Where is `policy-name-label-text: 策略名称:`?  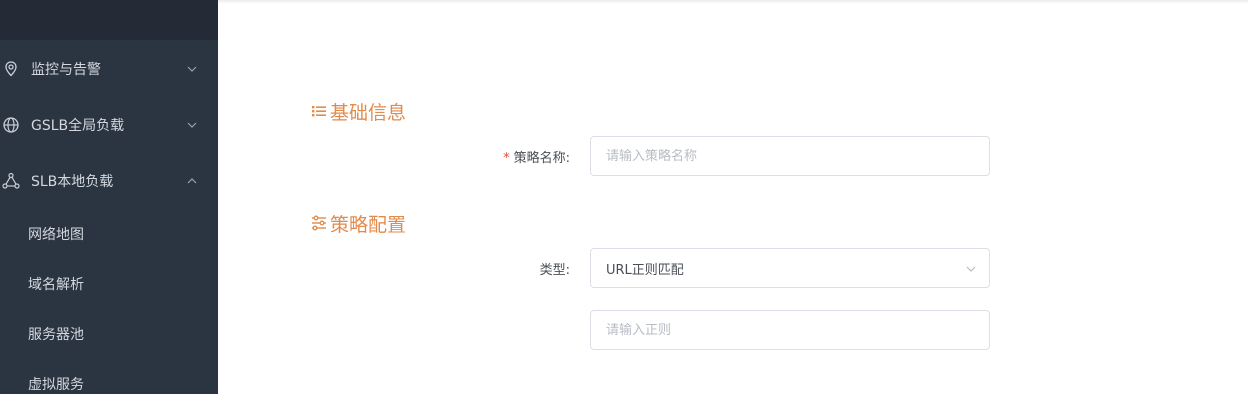 policy-name-label-text: 策略名称: is located at coordinates (541, 158).